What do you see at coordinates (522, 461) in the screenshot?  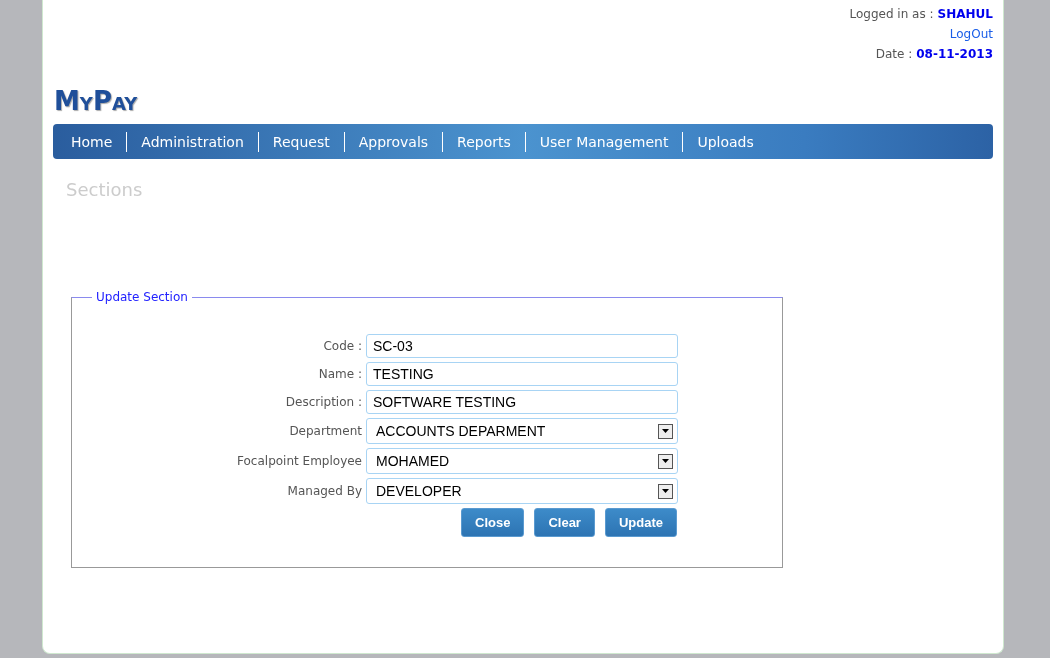 I see `dropdown: MOHAMED` at bounding box center [522, 461].